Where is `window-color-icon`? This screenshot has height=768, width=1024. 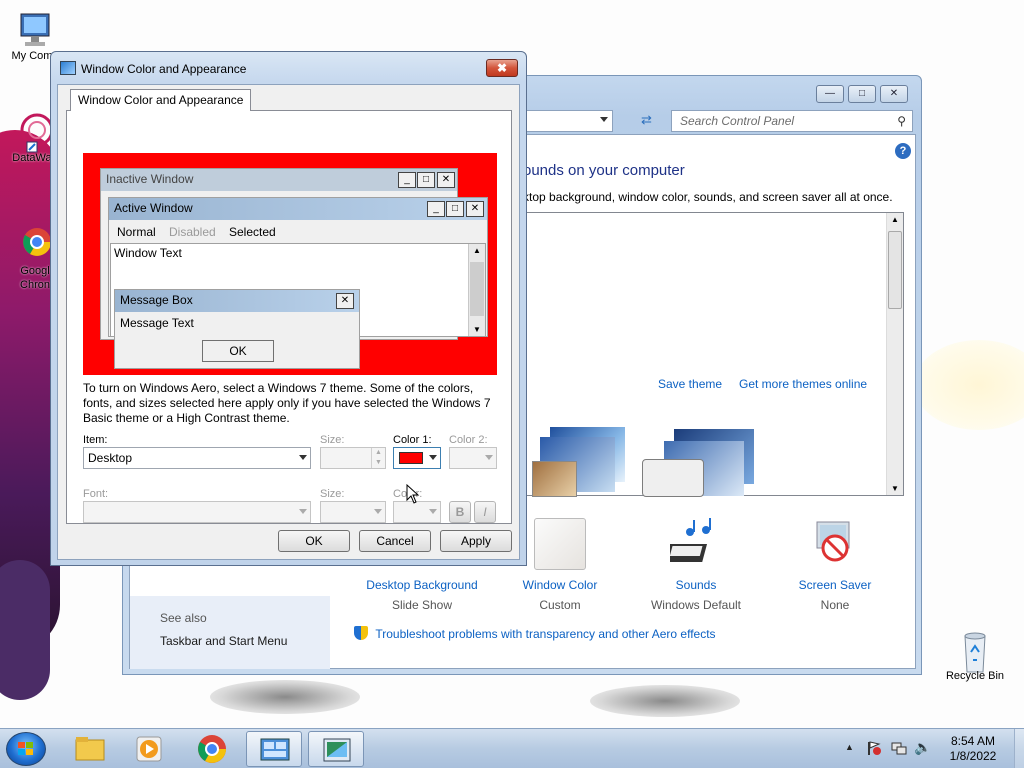 window-color-icon is located at coordinates (337, 750).